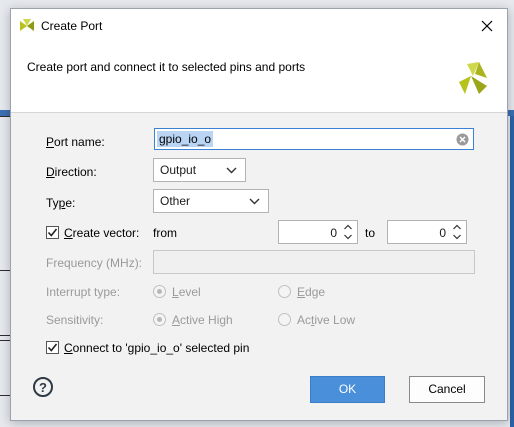  What do you see at coordinates (259, 25) in the screenshot?
I see `title-bar: Create Port` at bounding box center [259, 25].